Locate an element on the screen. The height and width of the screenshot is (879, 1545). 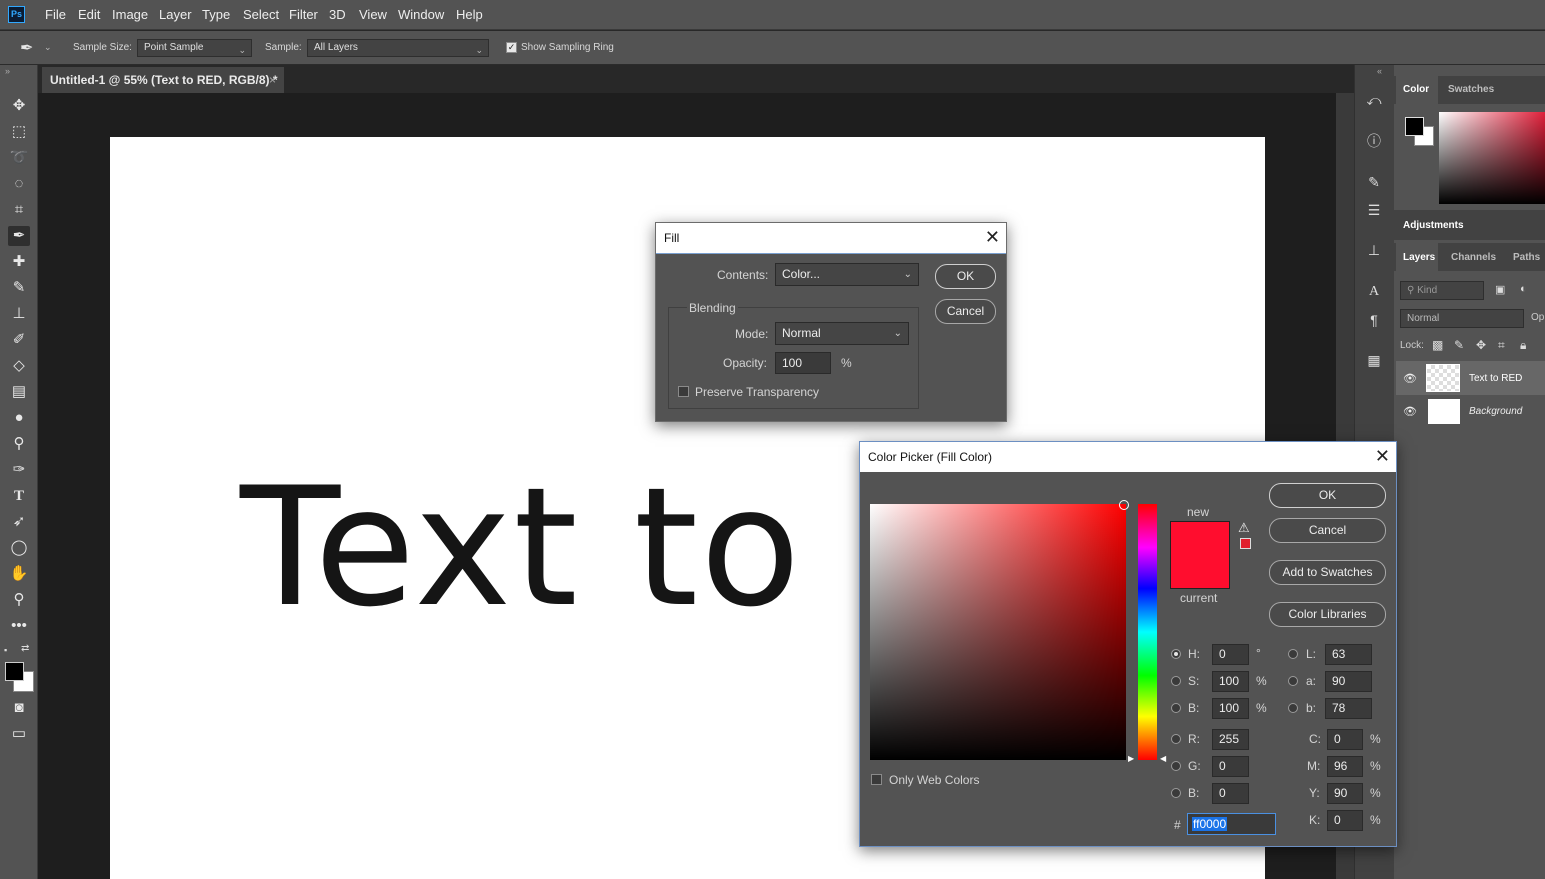
hue-slider-right-arrow: ◀ is located at coordinates (1163, 758).